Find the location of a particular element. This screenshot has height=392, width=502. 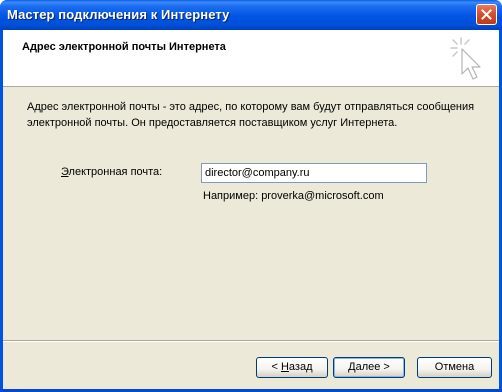

close-icon is located at coordinates (486, 14).